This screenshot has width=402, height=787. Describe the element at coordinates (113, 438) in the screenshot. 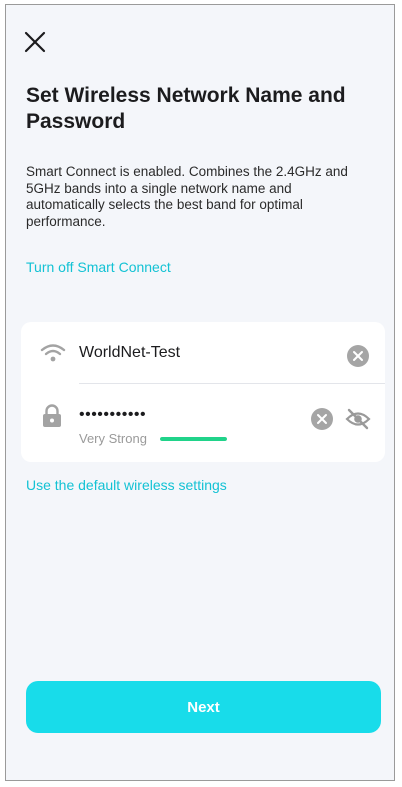

I see `password-strength-label: Very Strong` at that location.